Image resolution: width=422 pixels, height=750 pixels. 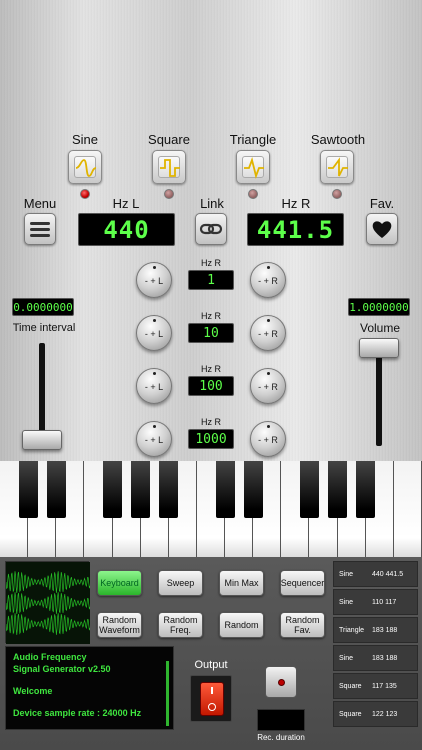 What do you see at coordinates (379, 398) in the screenshot?
I see `volume-track` at bounding box center [379, 398].